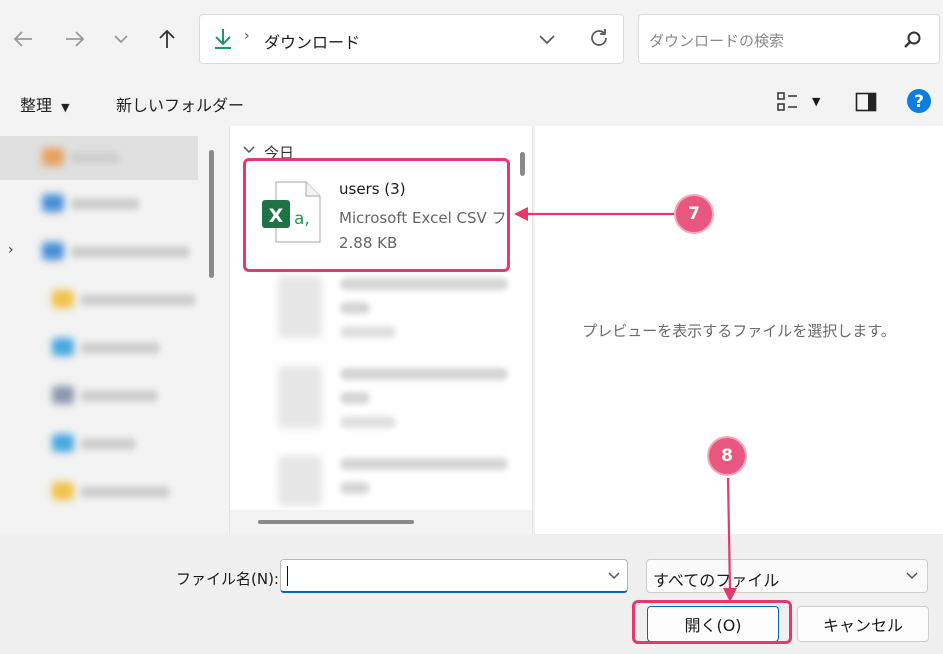 The width and height of the screenshot is (943, 654). What do you see at coordinates (625, 404) in the screenshot?
I see `annotation-arrows` at bounding box center [625, 404].